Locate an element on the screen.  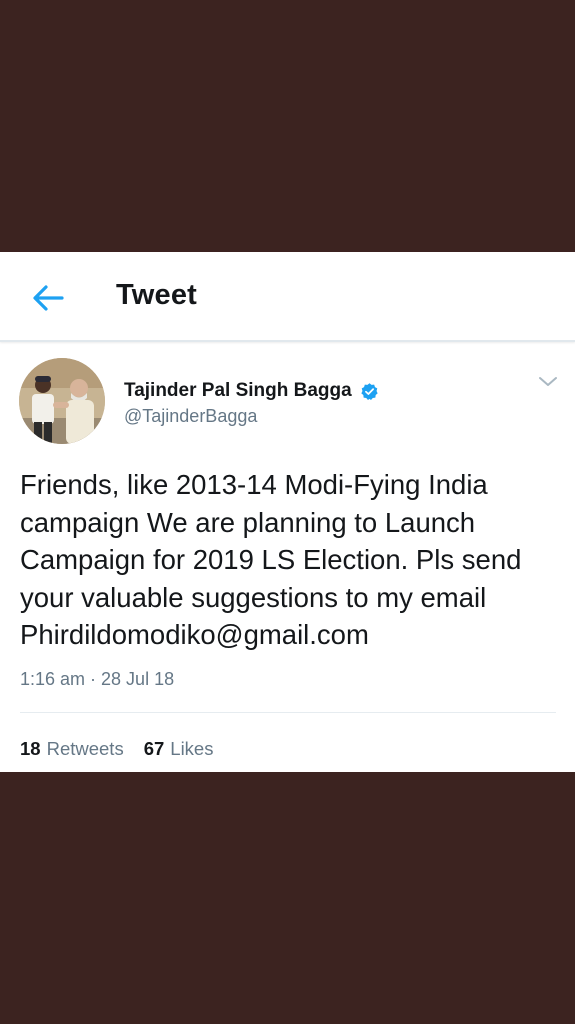
author-handle: @TajinderBagga is located at coordinates (190, 416).